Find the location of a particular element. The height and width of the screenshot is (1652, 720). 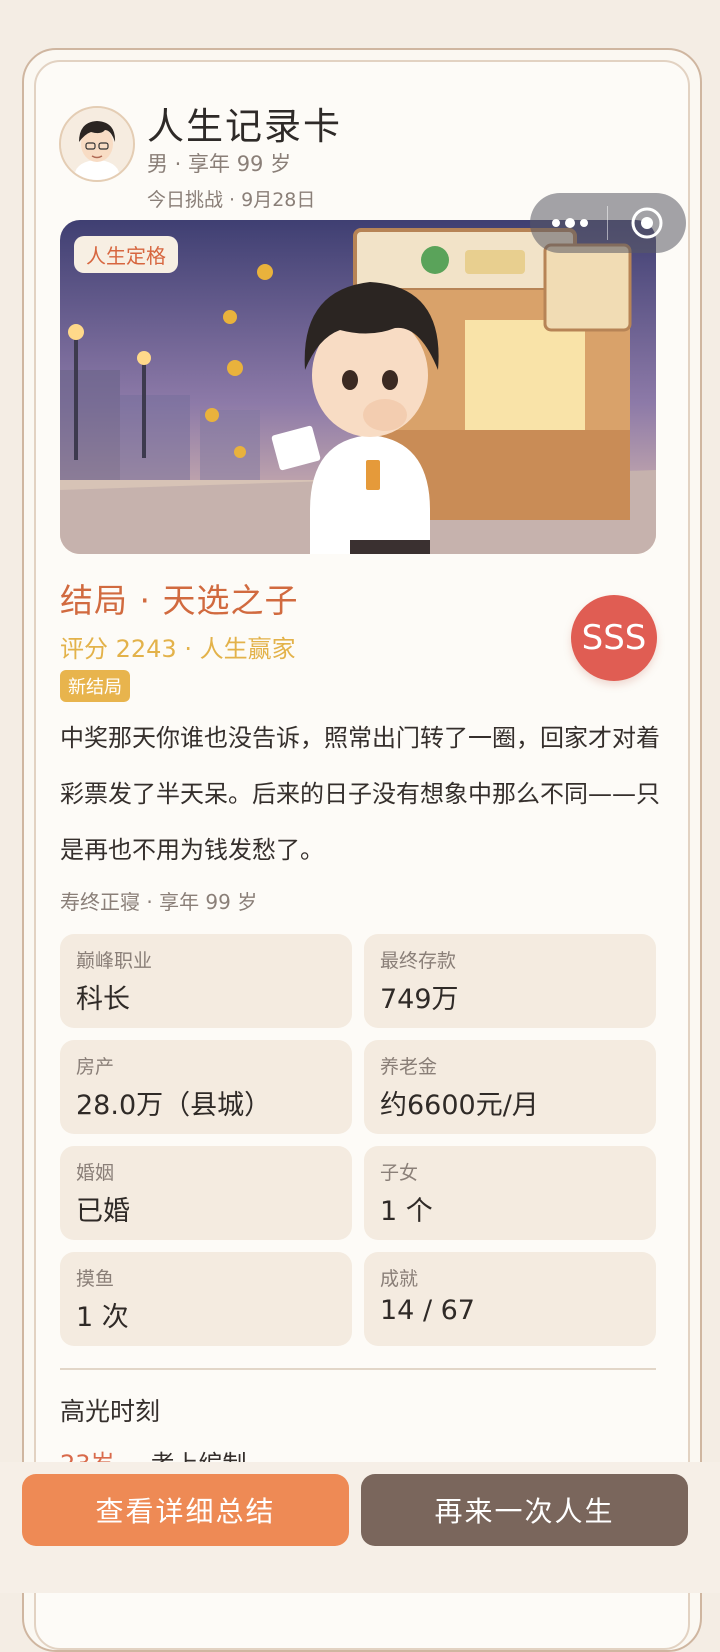

target-close-icon is located at coordinates (647, 223).